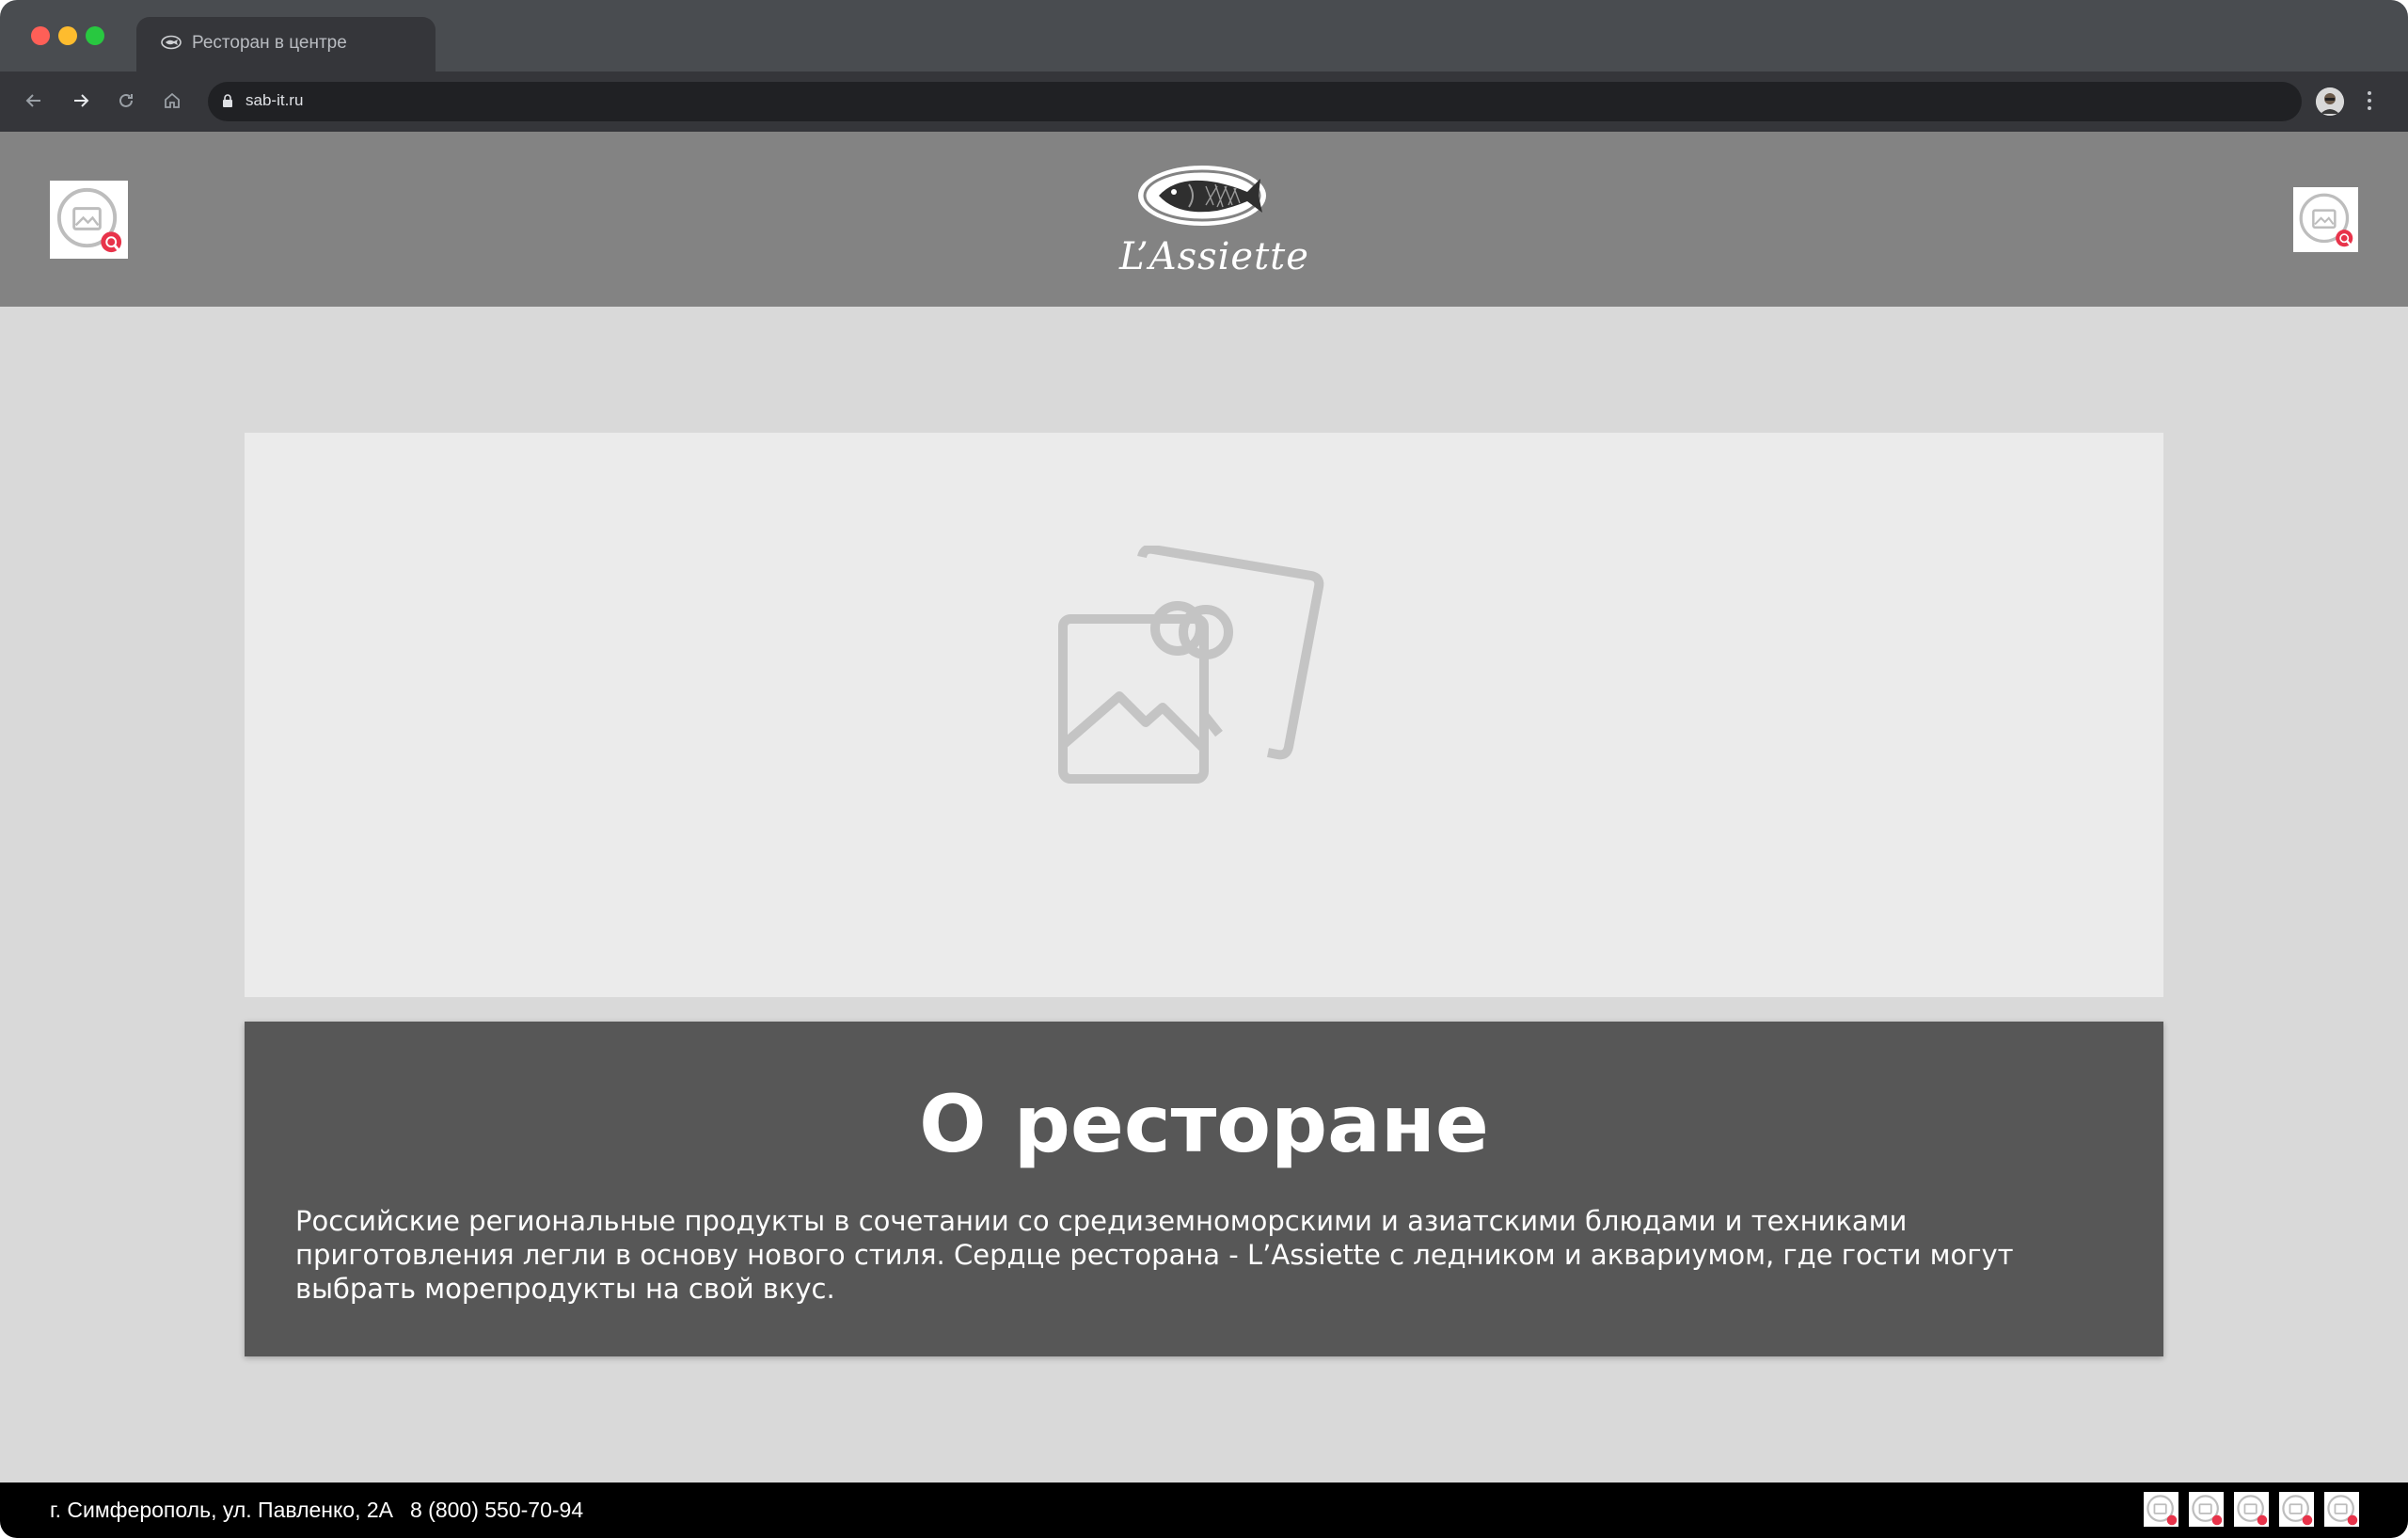 This screenshot has height=1538, width=2408. What do you see at coordinates (95, 36) in the screenshot?
I see `maximize-window-button` at bounding box center [95, 36].